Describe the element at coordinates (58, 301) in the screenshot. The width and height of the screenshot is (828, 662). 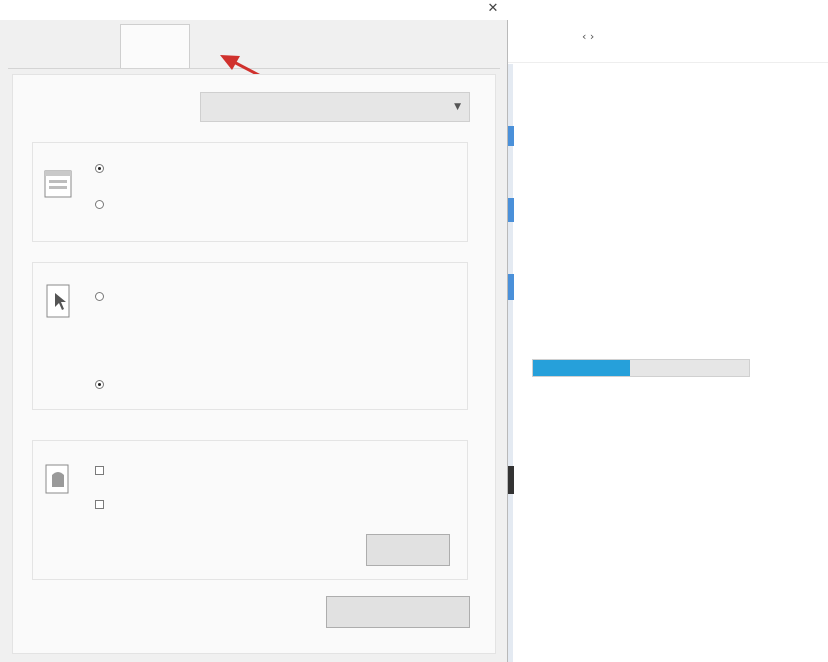
I see `pointer-document-icon` at that location.